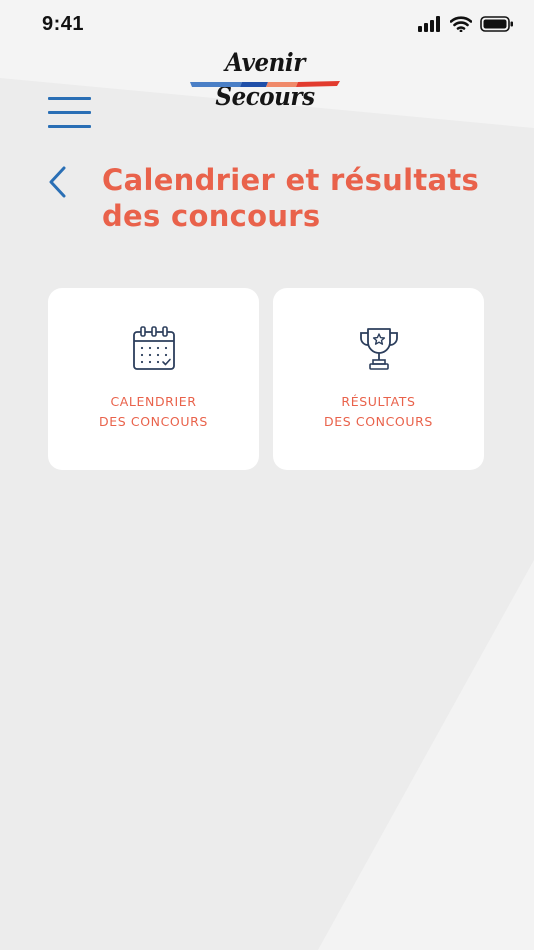 Image resolution: width=534 pixels, height=950 pixels. What do you see at coordinates (267, 24) in the screenshot?
I see `status-bar: 9:41` at bounding box center [267, 24].